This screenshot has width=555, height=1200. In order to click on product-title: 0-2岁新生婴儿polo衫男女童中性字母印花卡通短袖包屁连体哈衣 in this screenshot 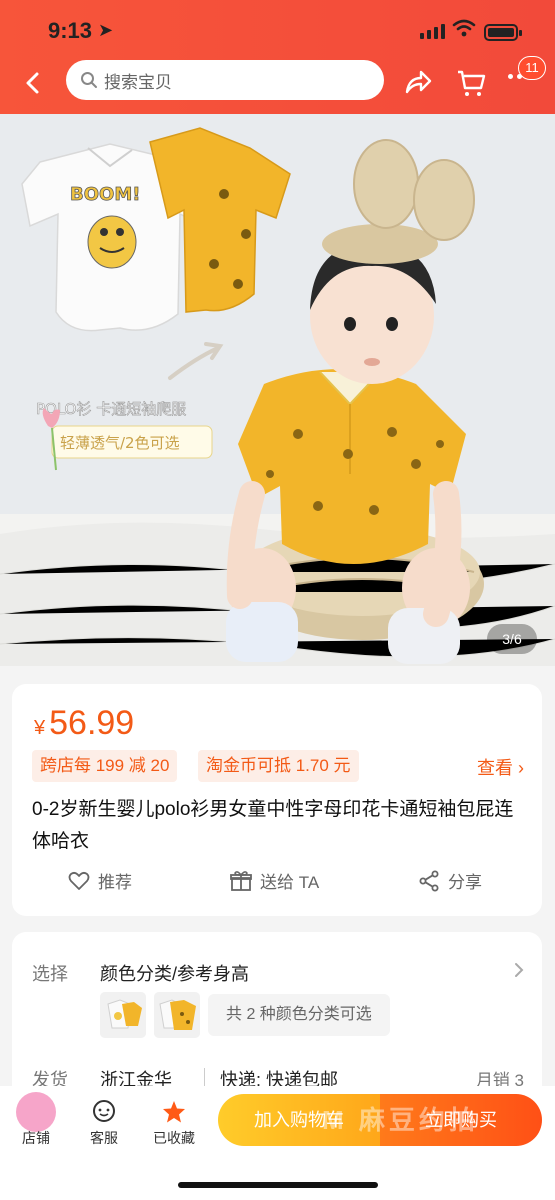, I will do `click(273, 825)`.